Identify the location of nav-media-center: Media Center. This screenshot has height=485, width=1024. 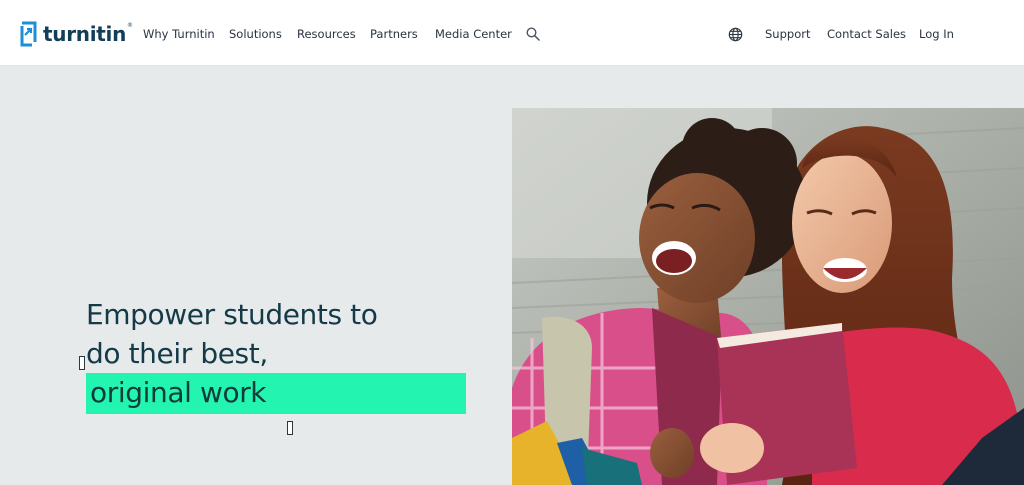
(473, 34).